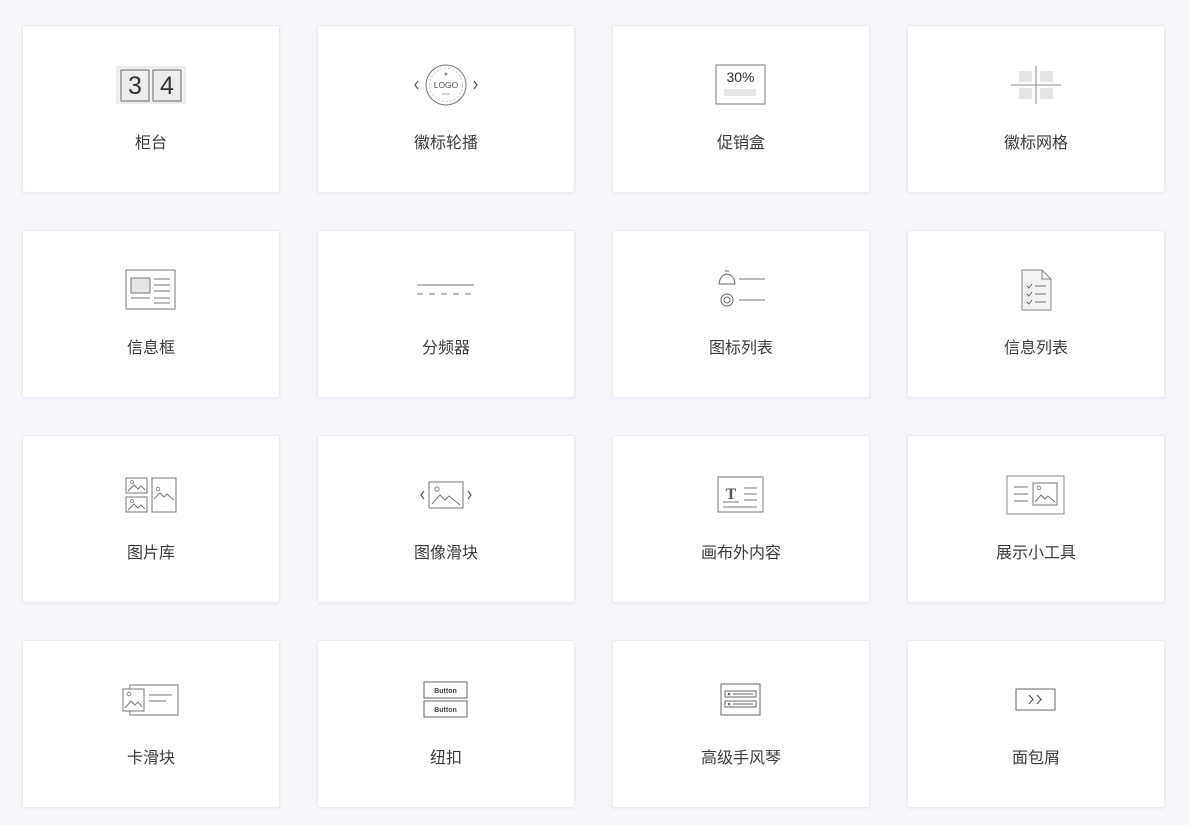 This screenshot has width=1189, height=825. What do you see at coordinates (446, 519) in the screenshot?
I see `widget-card-image-slider: 图像滑块` at bounding box center [446, 519].